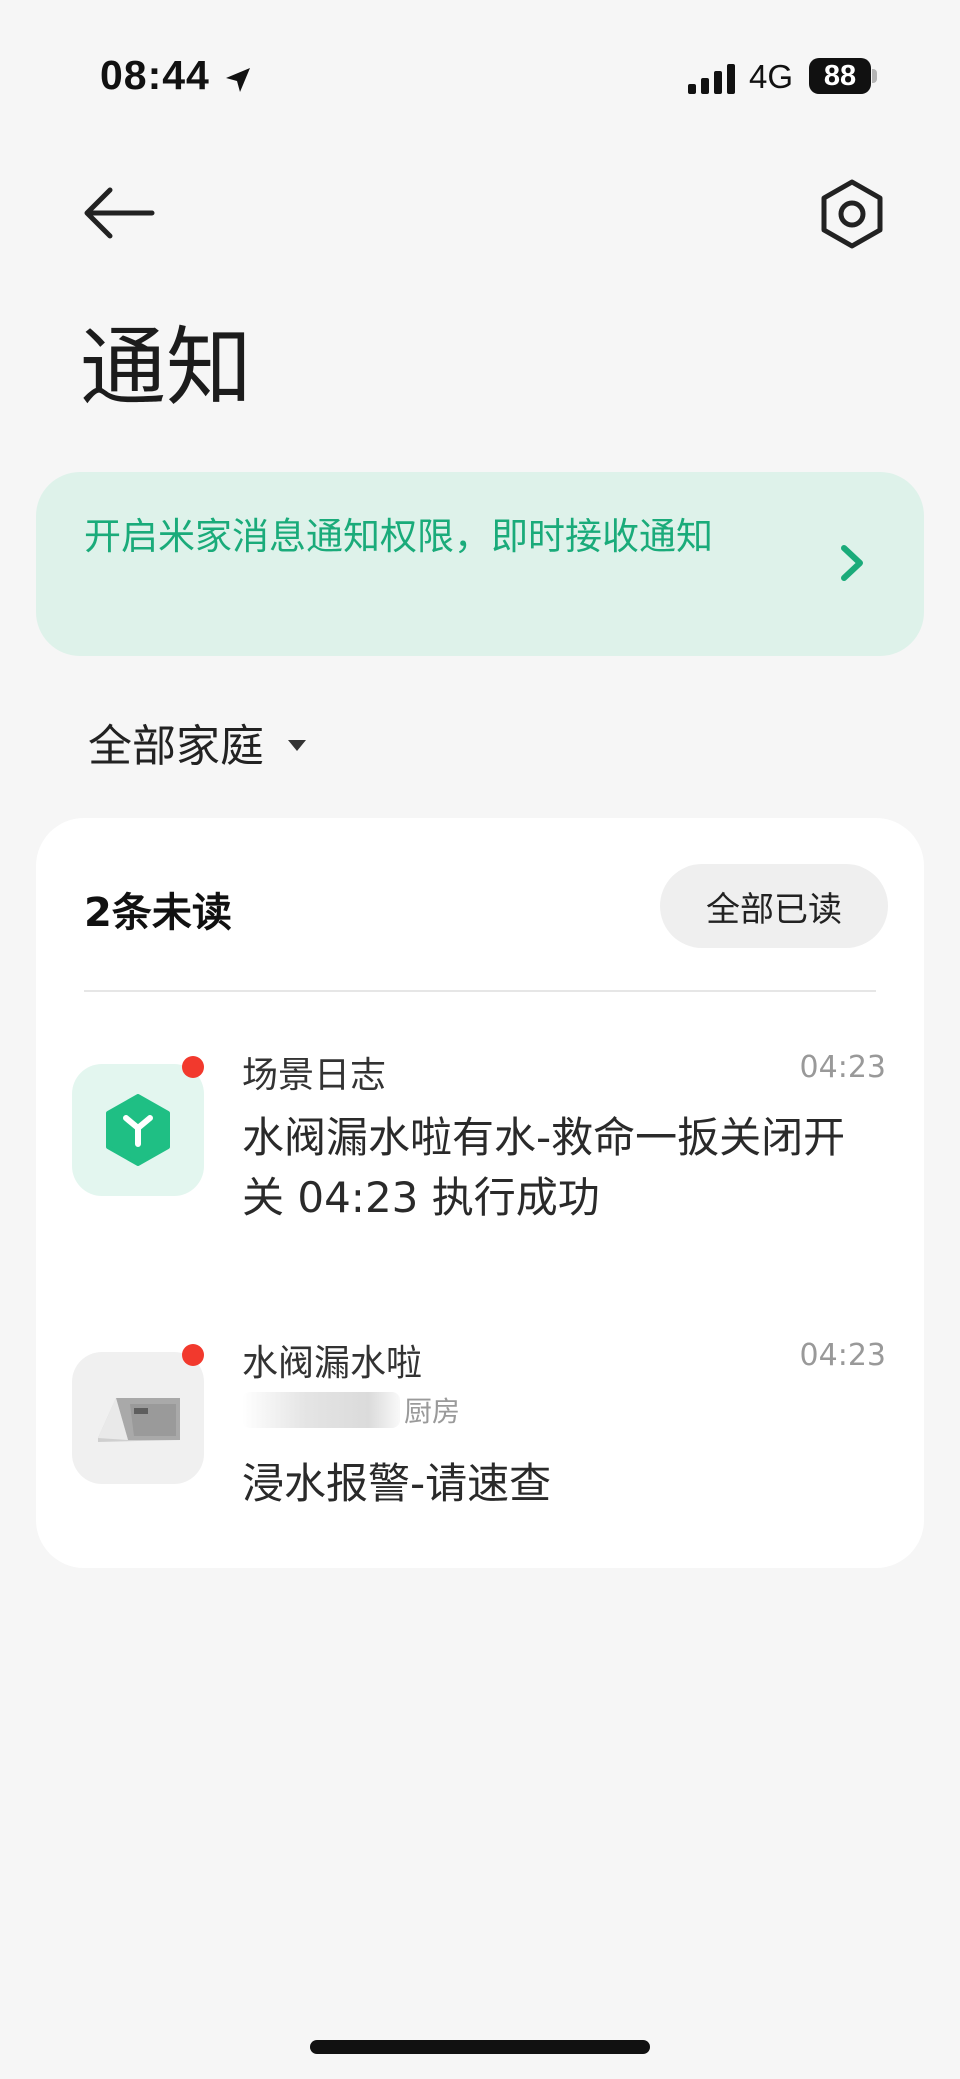 The width and height of the screenshot is (960, 2079). I want to click on water-sensor-icon-box, so click(138, 1418).